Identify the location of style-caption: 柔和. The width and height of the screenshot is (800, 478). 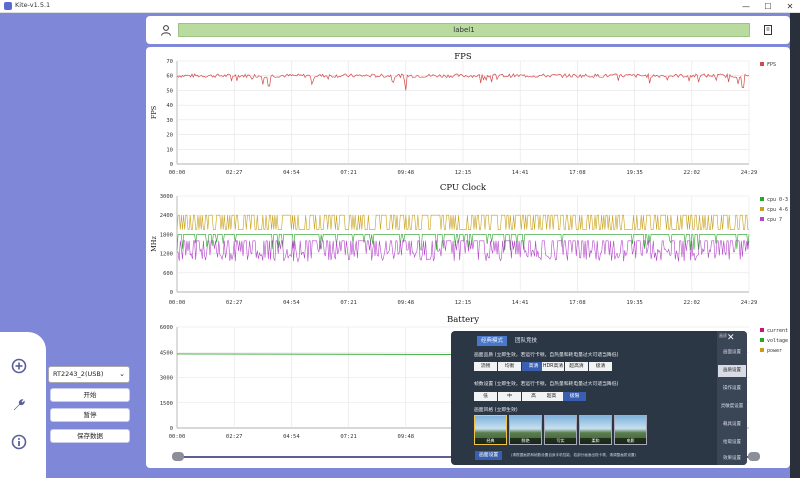
(595, 441).